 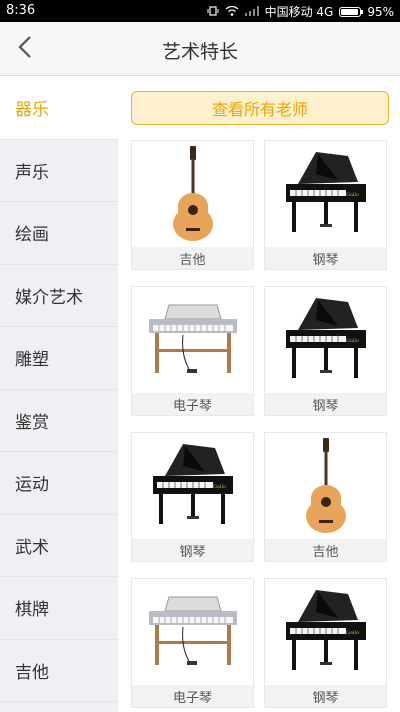 What do you see at coordinates (213, 12) in the screenshot?
I see `vibrate-icon` at bounding box center [213, 12].